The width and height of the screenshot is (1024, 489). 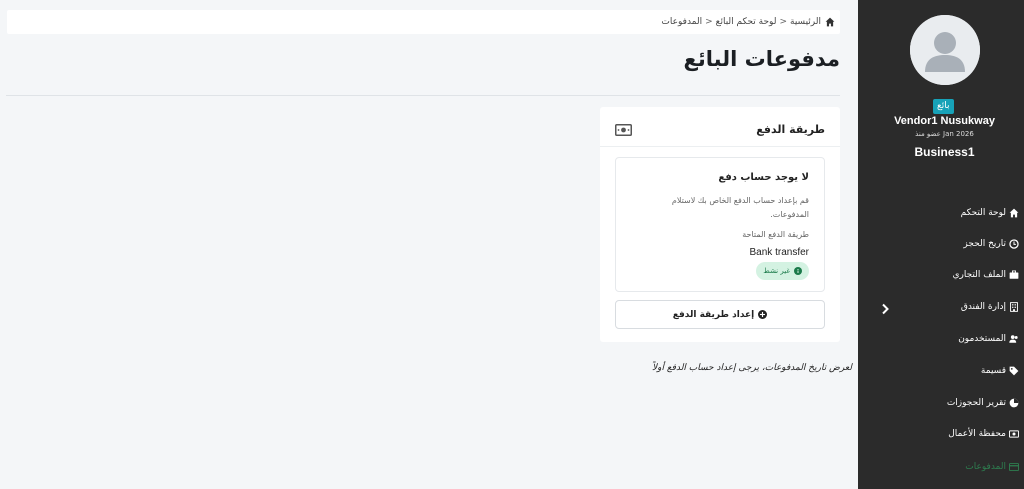 I want to click on sidebar-item-booking-history: تاريخ الحجز, so click(x=991, y=244).